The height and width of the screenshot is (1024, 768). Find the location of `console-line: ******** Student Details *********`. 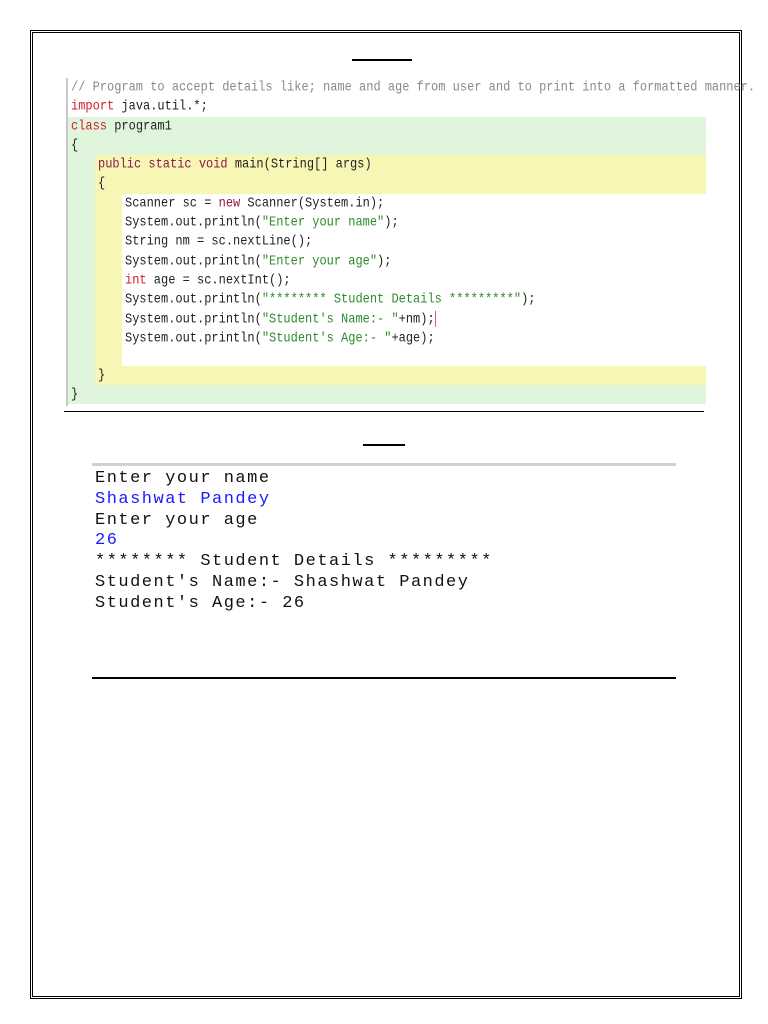

console-line: ******** Student Details ********* is located at coordinates (294, 562).